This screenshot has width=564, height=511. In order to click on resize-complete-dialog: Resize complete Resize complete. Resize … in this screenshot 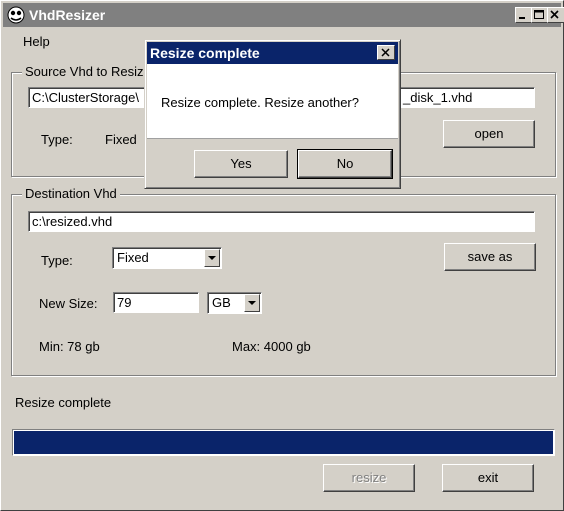, I will do `click(272, 114)`.